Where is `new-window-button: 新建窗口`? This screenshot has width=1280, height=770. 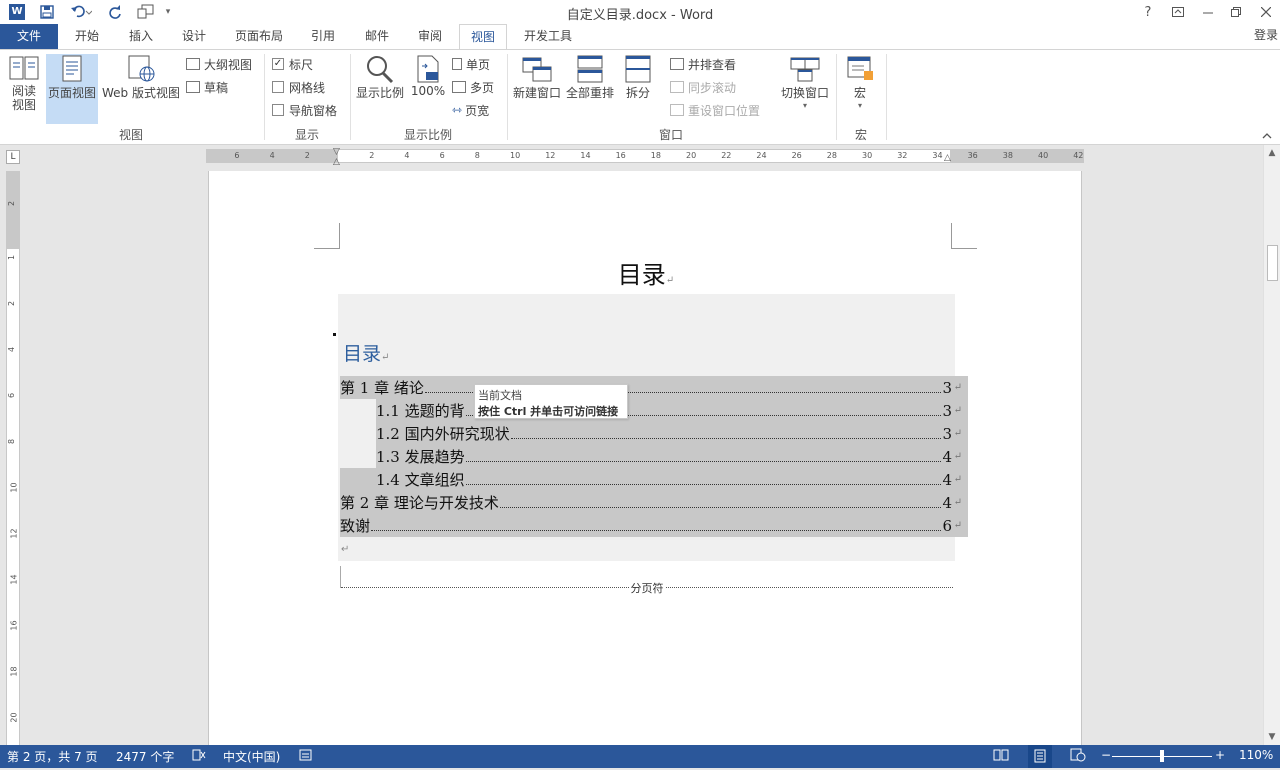
new-window-button: 新建窗口 is located at coordinates (537, 89).